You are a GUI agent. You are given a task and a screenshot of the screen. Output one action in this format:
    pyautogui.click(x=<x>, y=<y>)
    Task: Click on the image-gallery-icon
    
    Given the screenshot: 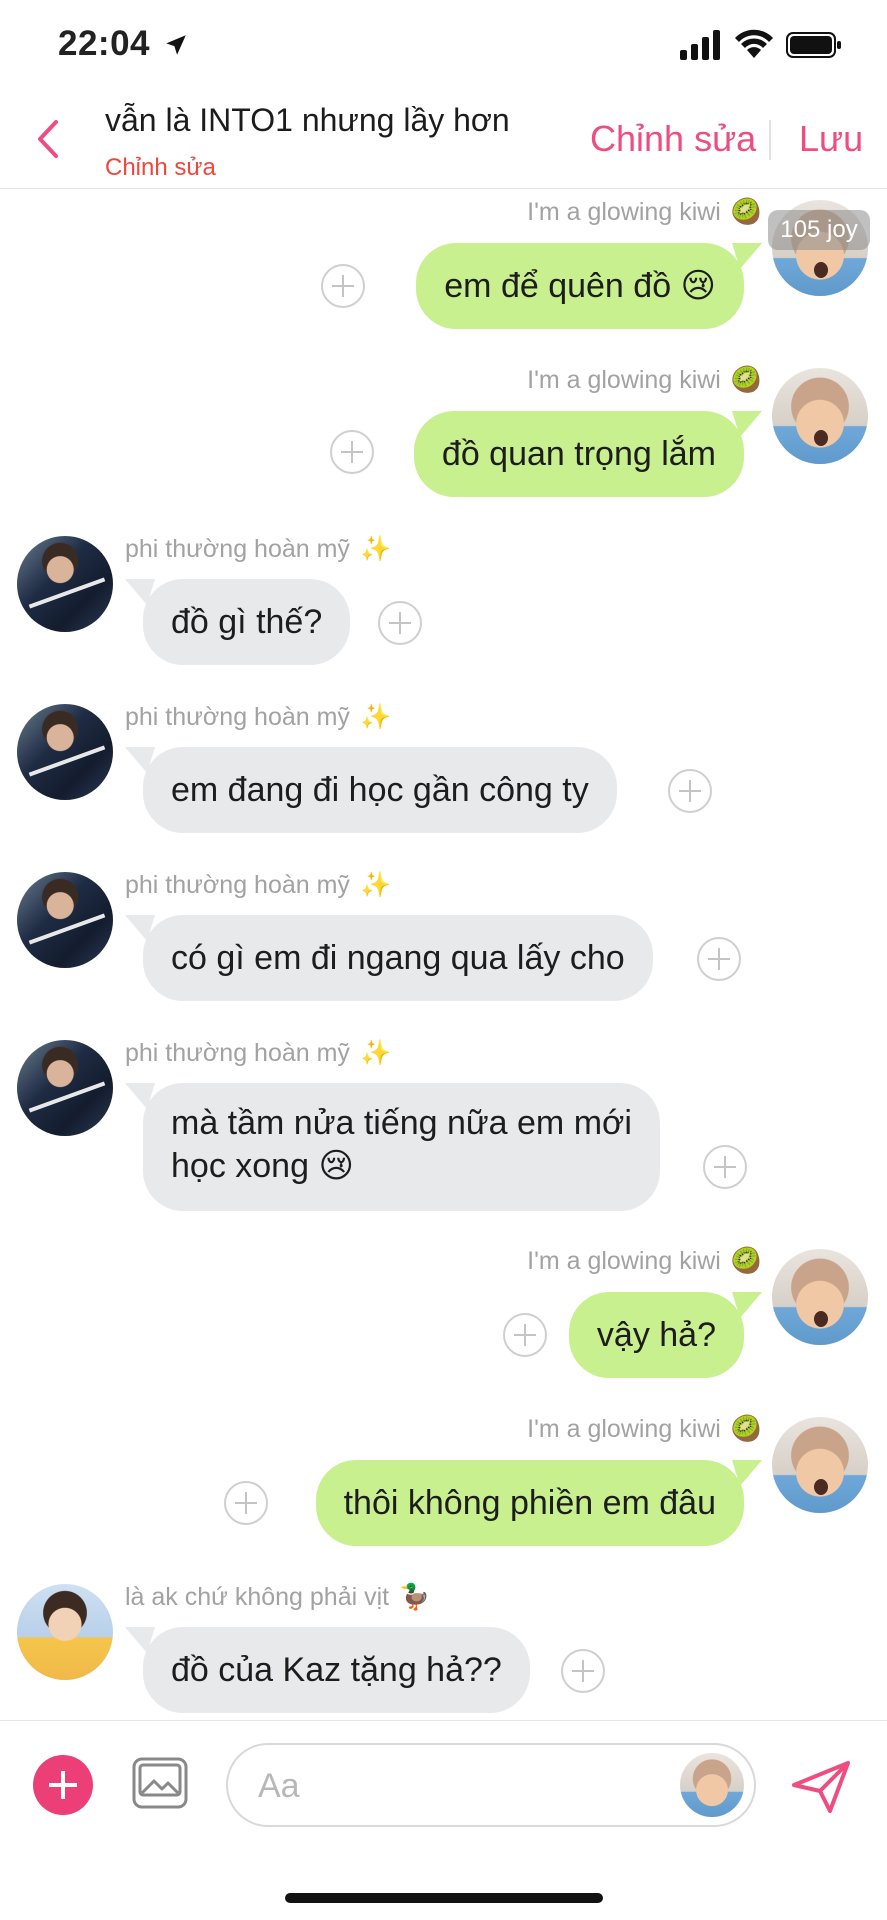 What is the action you would take?
    pyautogui.click(x=160, y=1783)
    